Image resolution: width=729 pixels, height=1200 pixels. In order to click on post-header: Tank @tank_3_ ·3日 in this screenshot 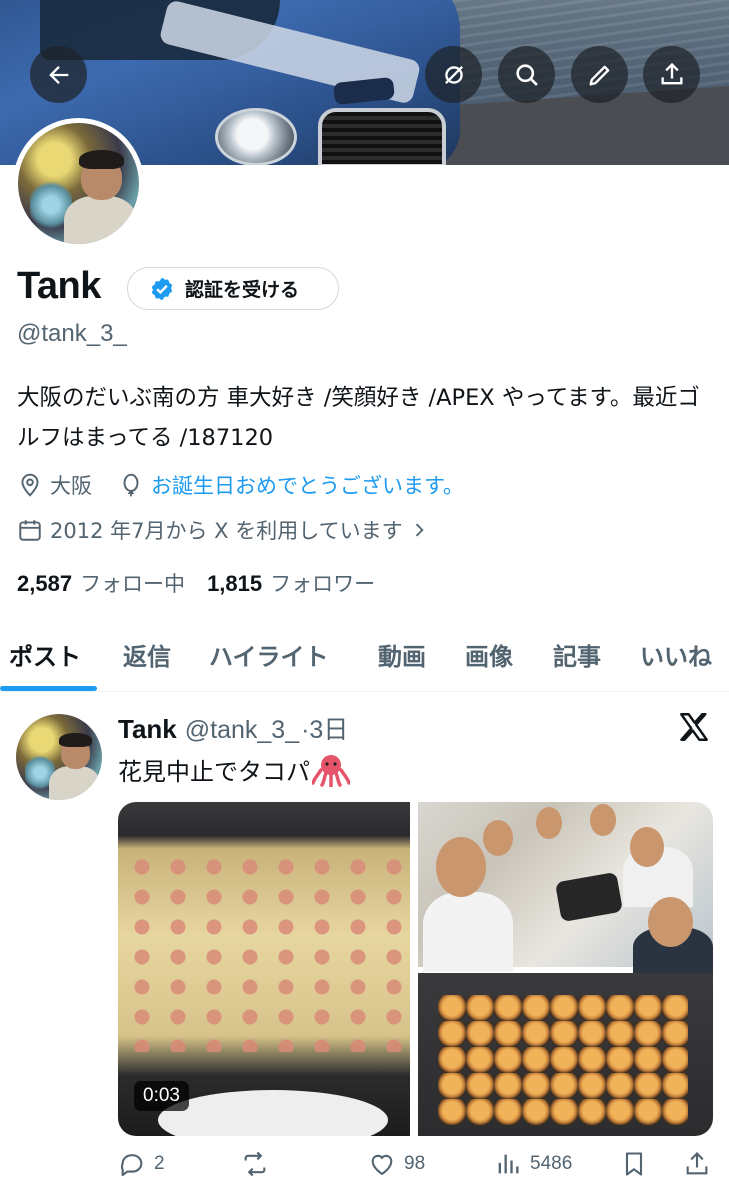, I will do `click(233, 728)`.